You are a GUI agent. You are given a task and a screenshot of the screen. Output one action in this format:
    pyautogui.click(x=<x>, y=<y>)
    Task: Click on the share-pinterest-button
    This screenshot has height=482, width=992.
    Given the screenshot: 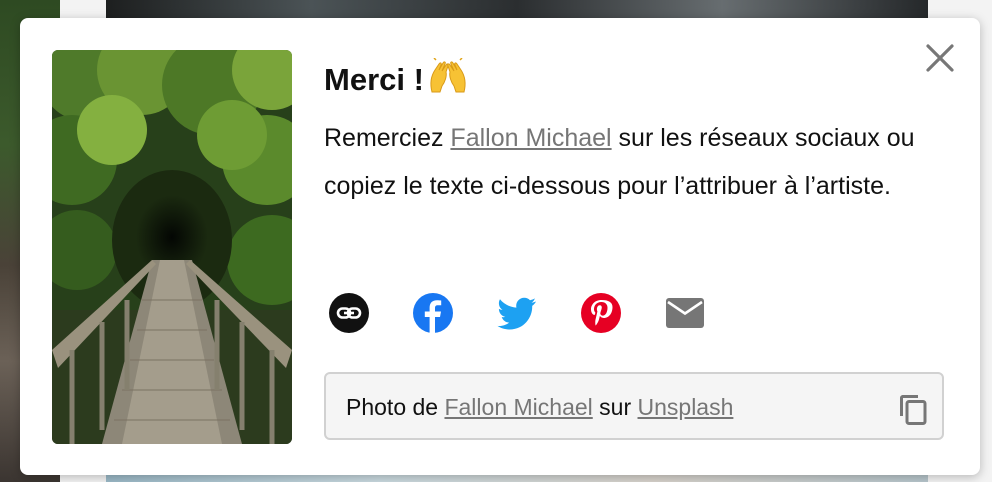 What is the action you would take?
    pyautogui.click(x=601, y=313)
    